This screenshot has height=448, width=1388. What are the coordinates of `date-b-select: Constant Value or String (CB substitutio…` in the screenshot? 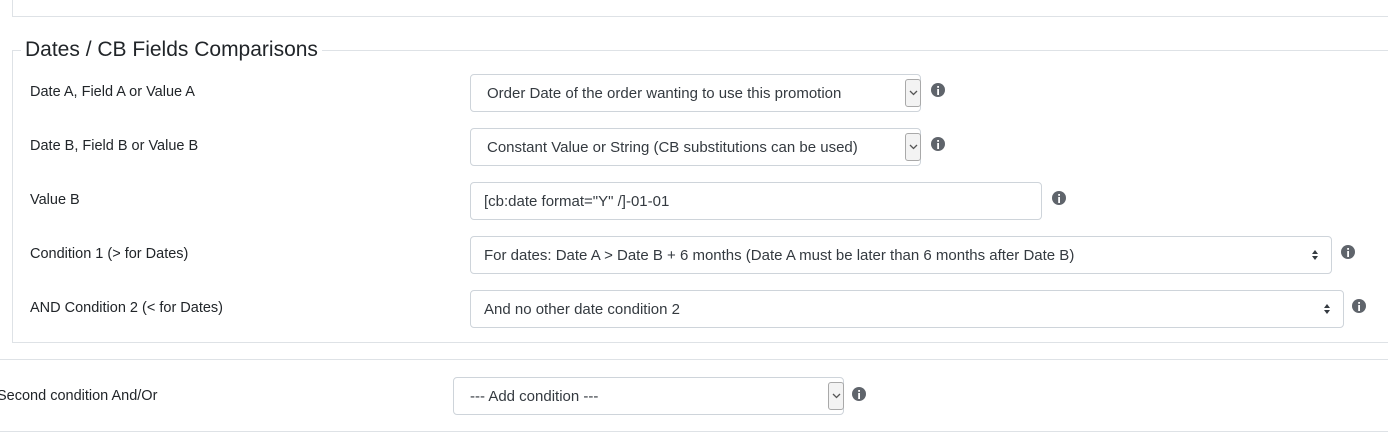 It's located at (695, 147).